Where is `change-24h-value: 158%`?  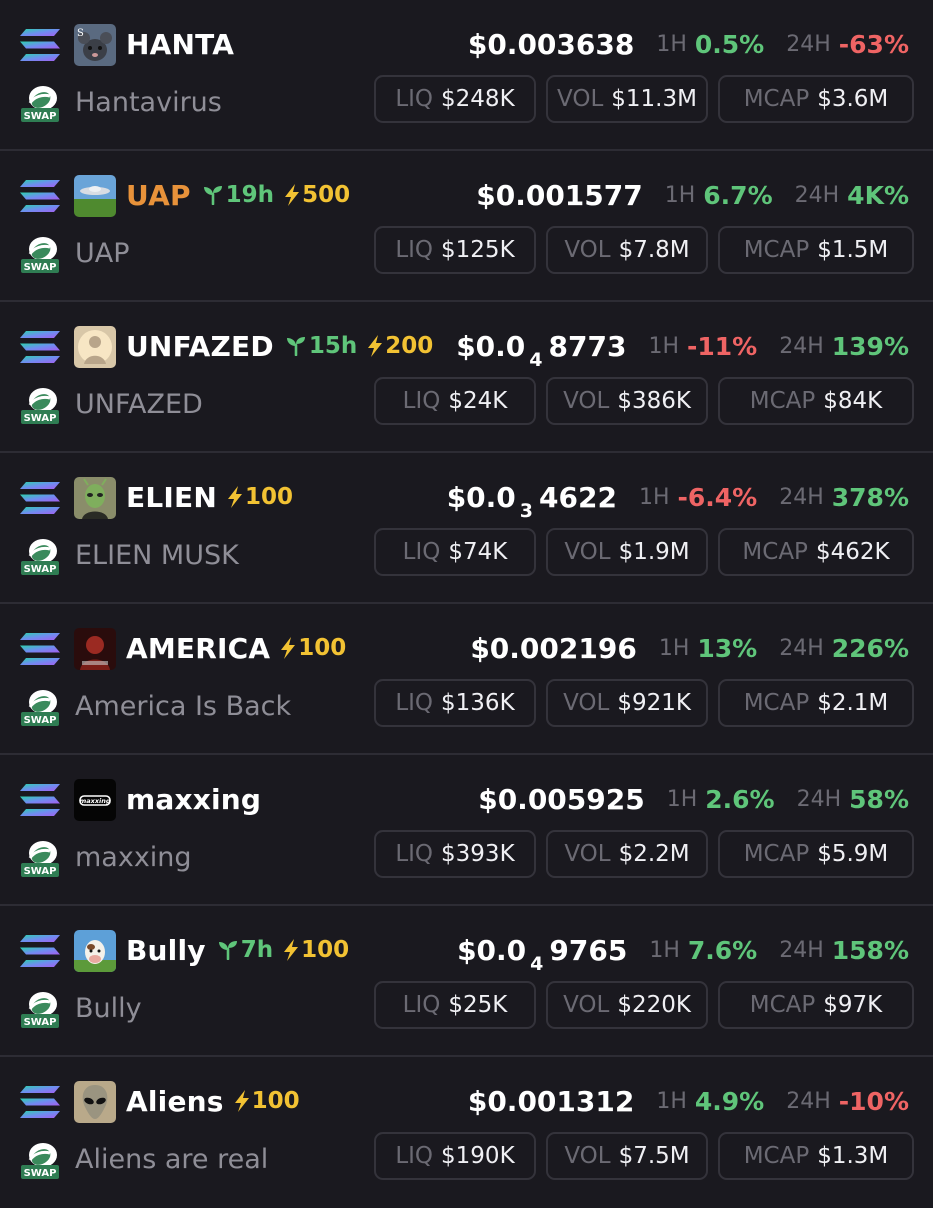
change-24h-value: 158% is located at coordinates (870, 950).